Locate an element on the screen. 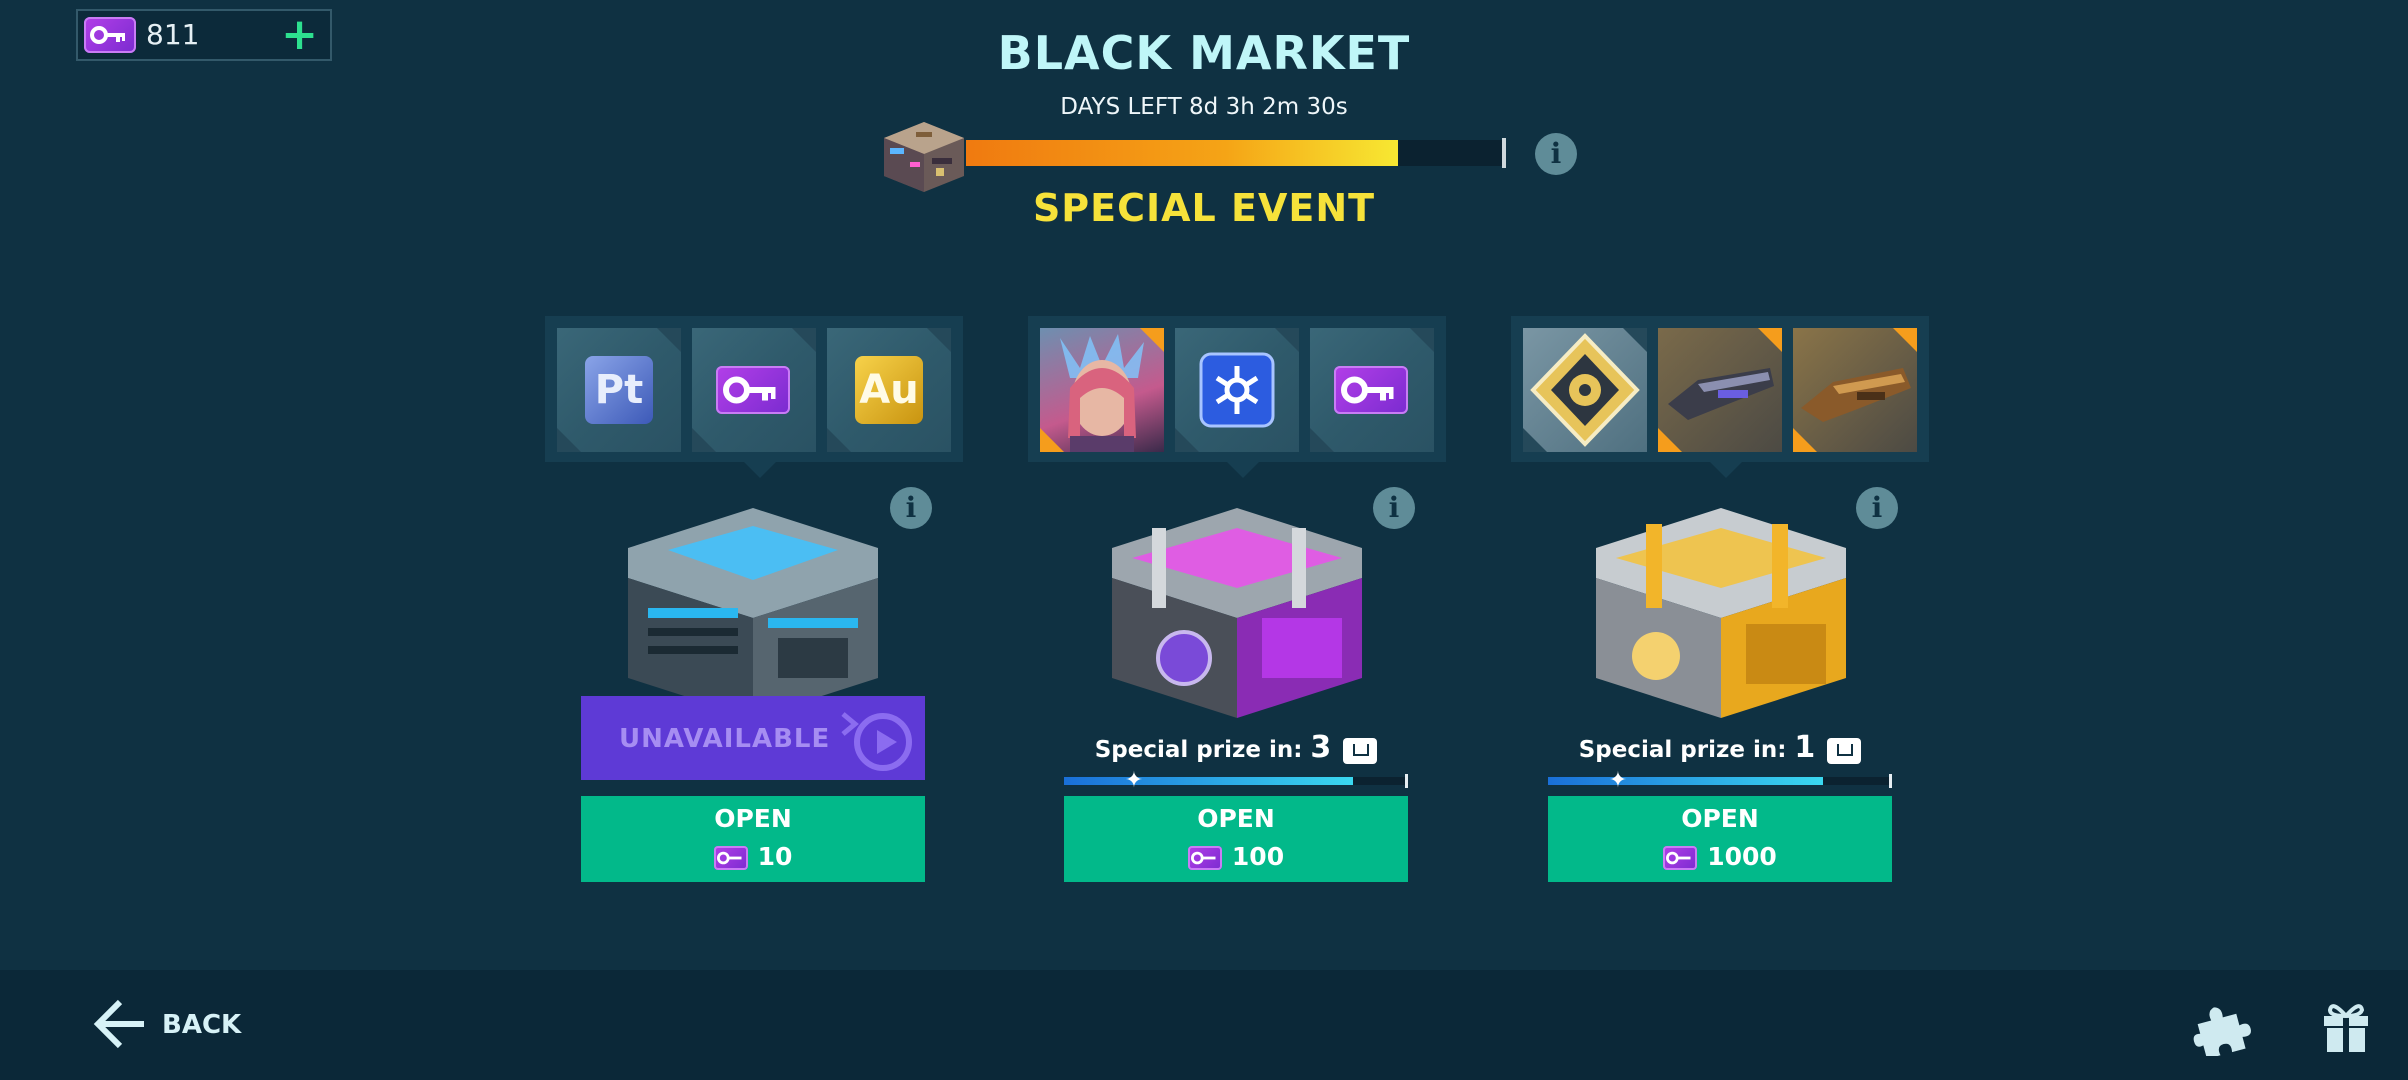 The image size is (2408, 1080). back-label: BACK is located at coordinates (202, 1025).